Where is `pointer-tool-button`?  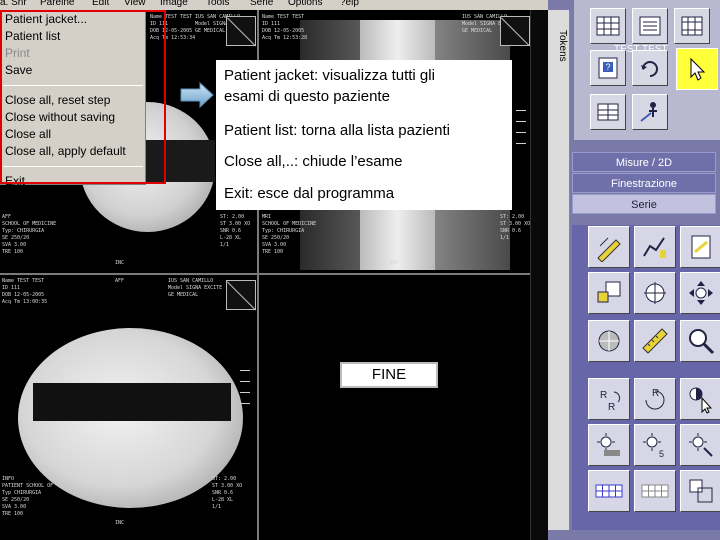
pointer-tool-button is located at coordinates (697, 69).